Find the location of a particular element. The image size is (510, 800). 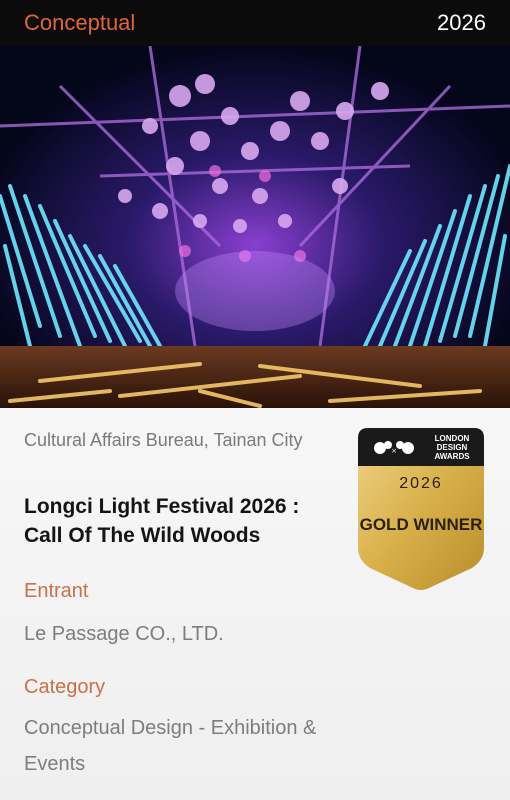

year-label: 2026 is located at coordinates (461, 22).